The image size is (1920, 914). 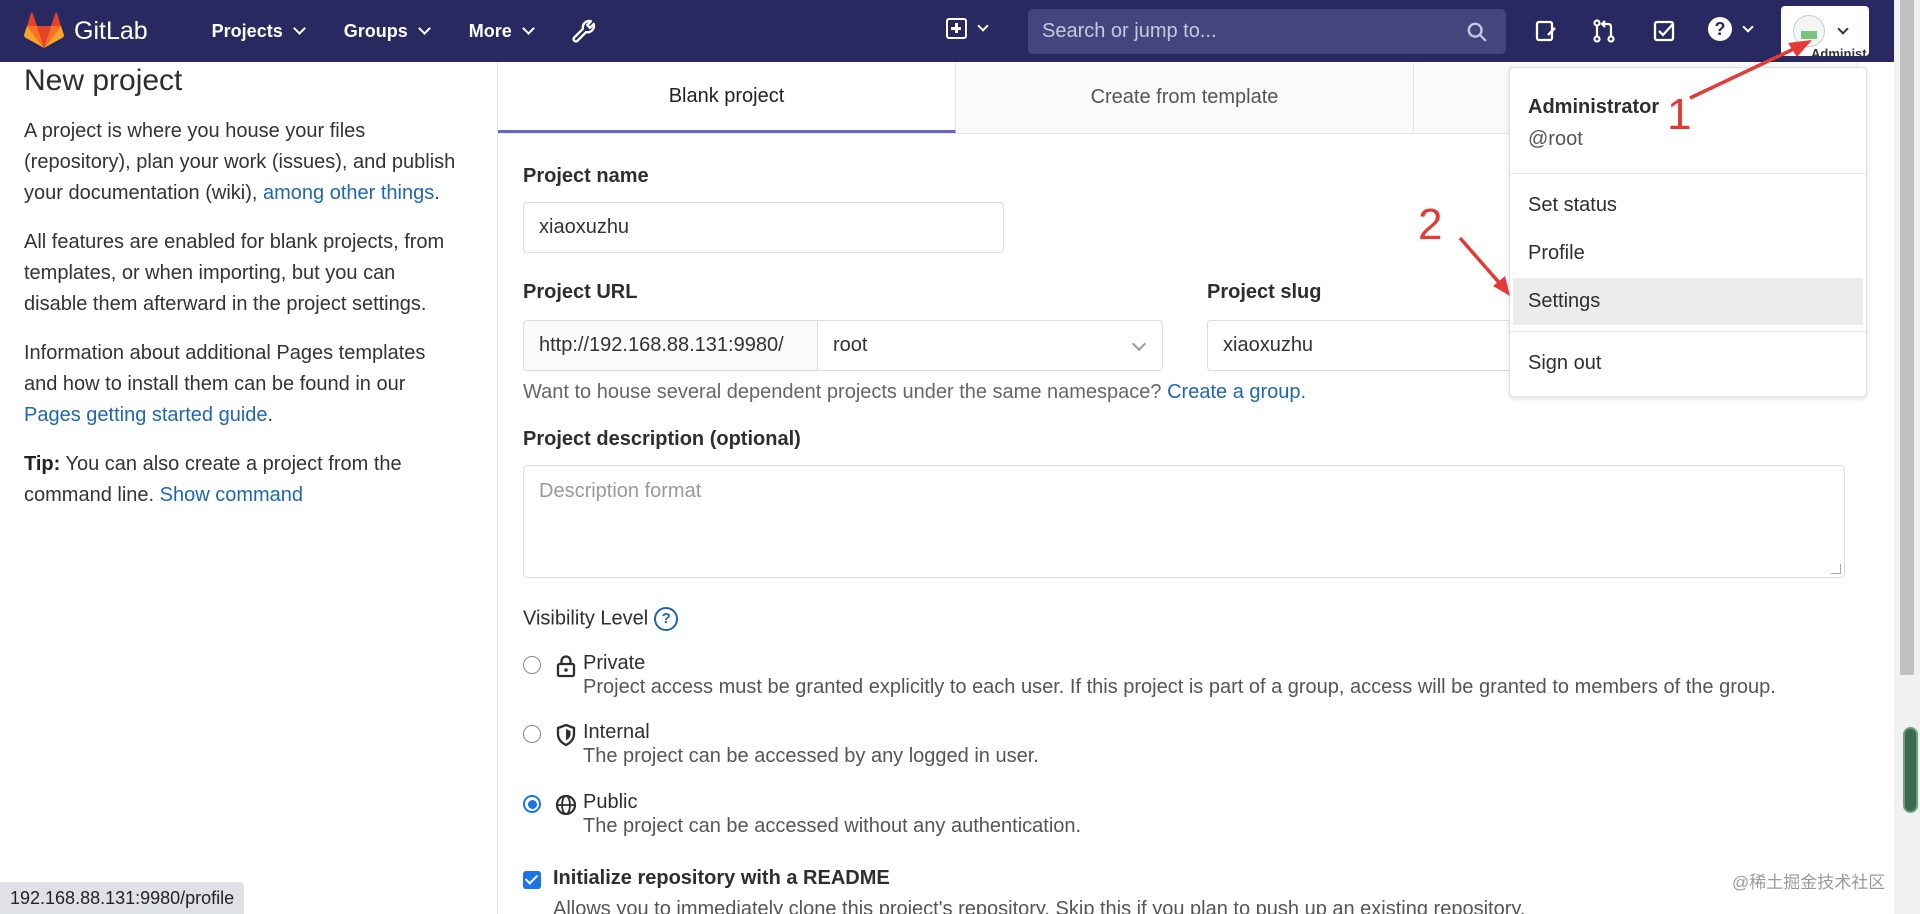 I want to click on lock-icon, so click(x=566, y=666).